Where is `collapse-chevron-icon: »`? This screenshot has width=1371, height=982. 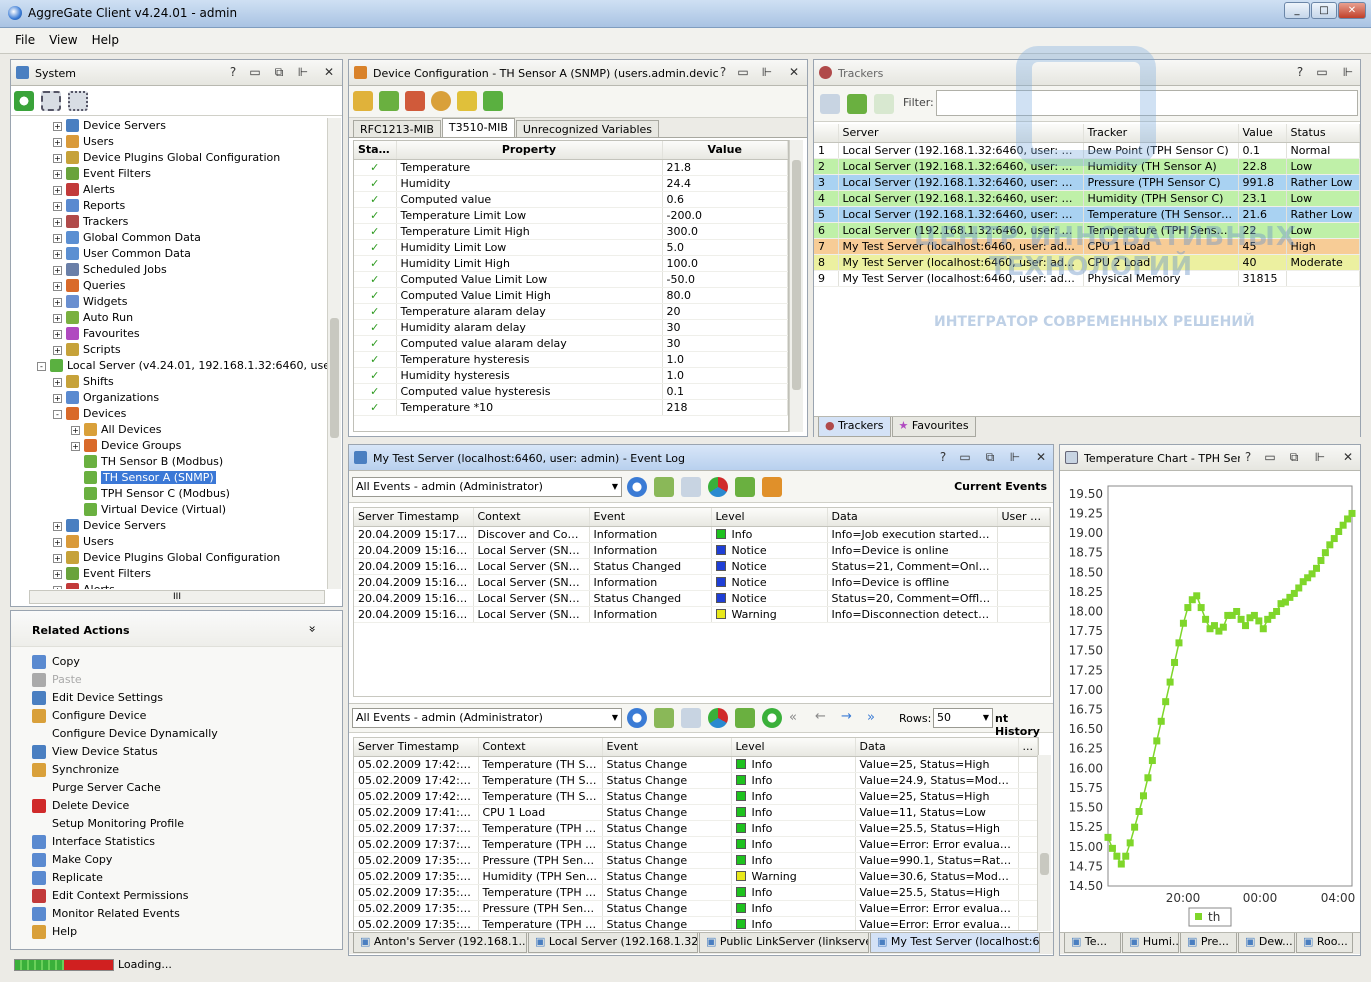 collapse-chevron-icon: » is located at coordinates (313, 628).